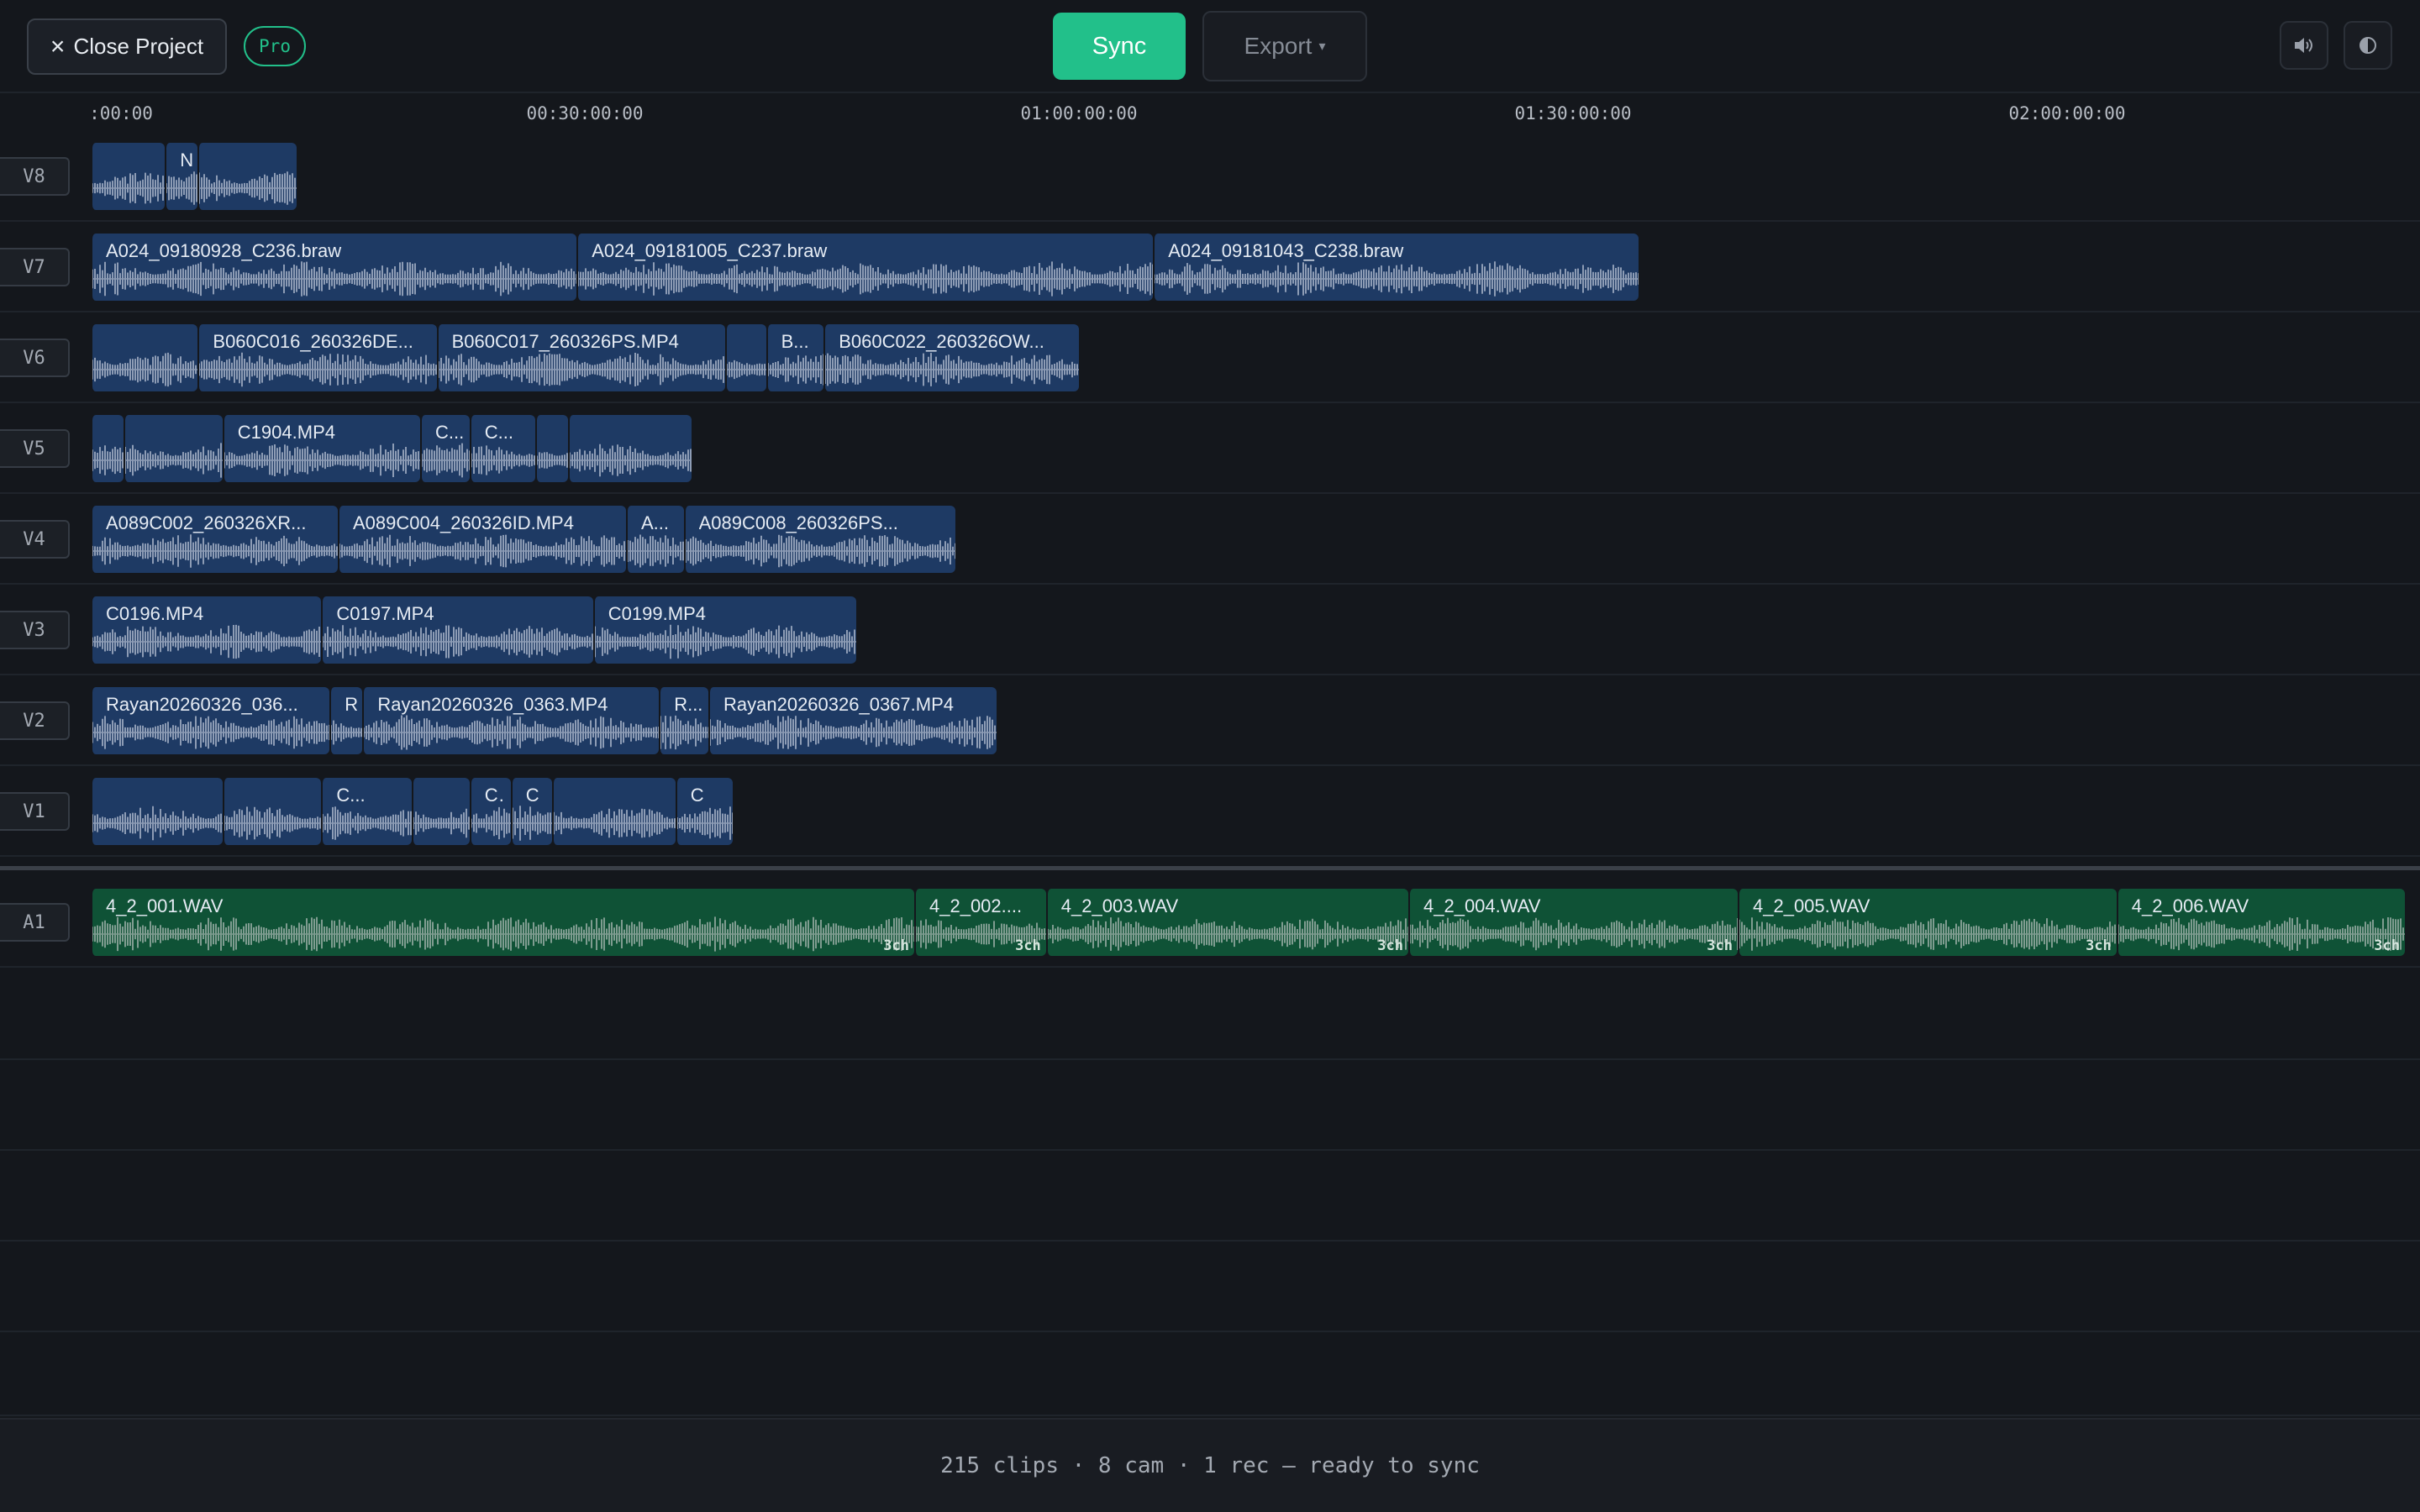  Describe the element at coordinates (206, 630) in the screenshot. I see `video-clip: C0196.MP4` at that location.